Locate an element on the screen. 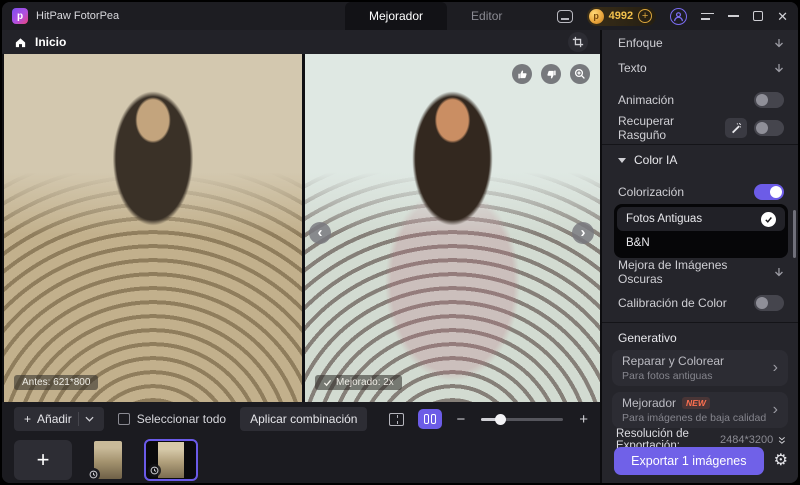 Image resolution: width=800 pixels, height=485 pixels. before-resolution-label: Antes: 621*800 is located at coordinates (56, 382).